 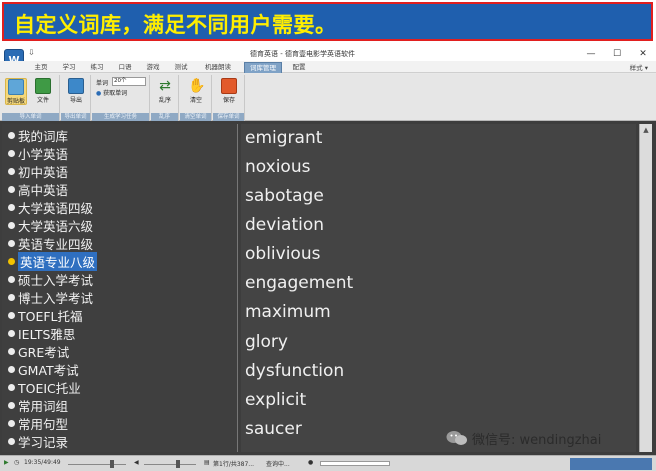 What do you see at coordinates (42, 100) in the screenshot?
I see `file-label: 文件` at bounding box center [42, 100].